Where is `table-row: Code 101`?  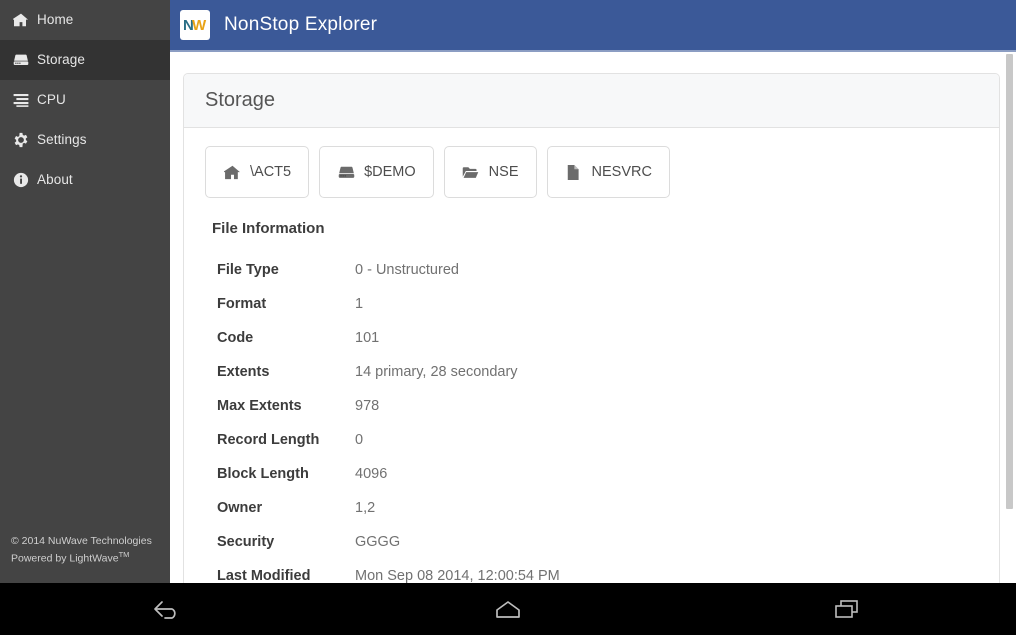
table-row: Code 101 is located at coordinates (591, 338).